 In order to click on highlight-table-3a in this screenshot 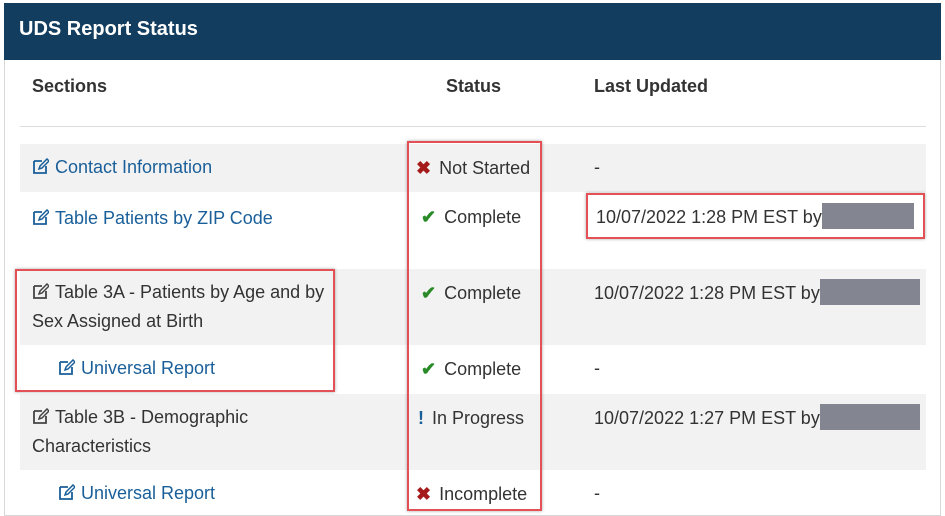, I will do `click(175, 330)`.